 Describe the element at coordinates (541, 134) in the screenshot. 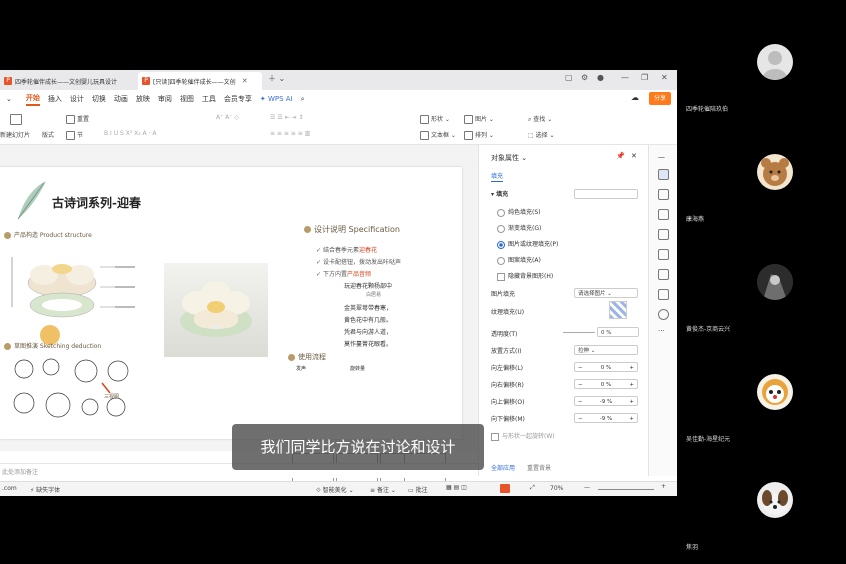

I see `select-button: ⬚ 选择 ⌄` at that location.